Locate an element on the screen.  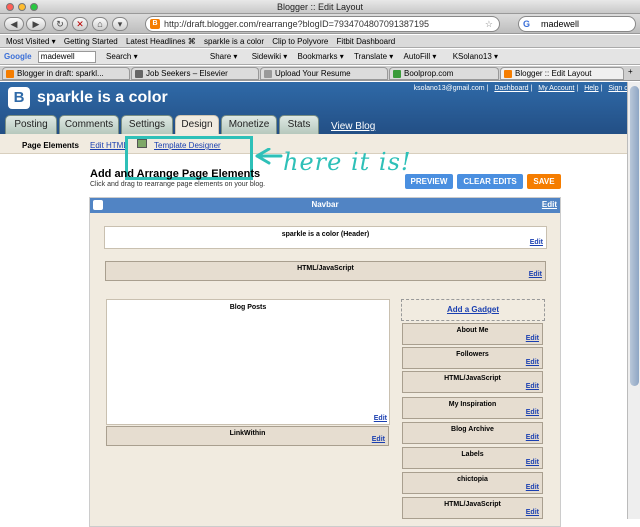
close-window-icon is located at coordinates (10, 7).